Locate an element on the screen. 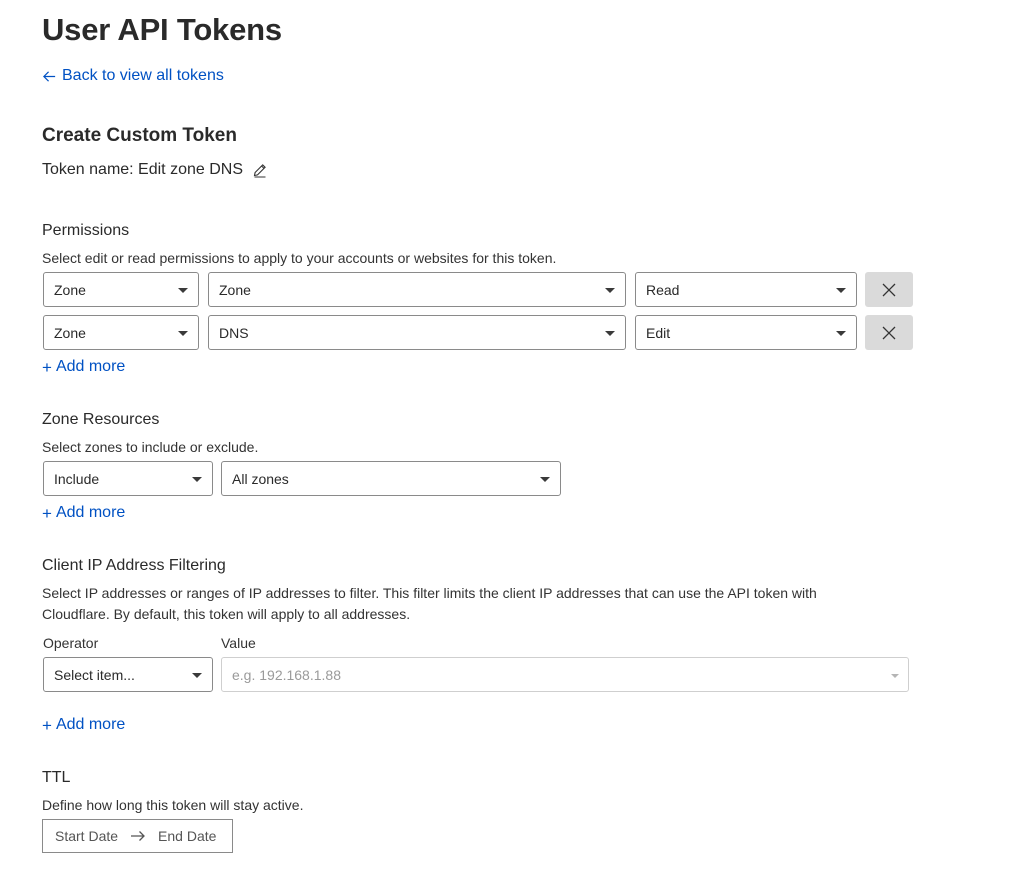  permission-access-select-2: Edit is located at coordinates (746, 332).